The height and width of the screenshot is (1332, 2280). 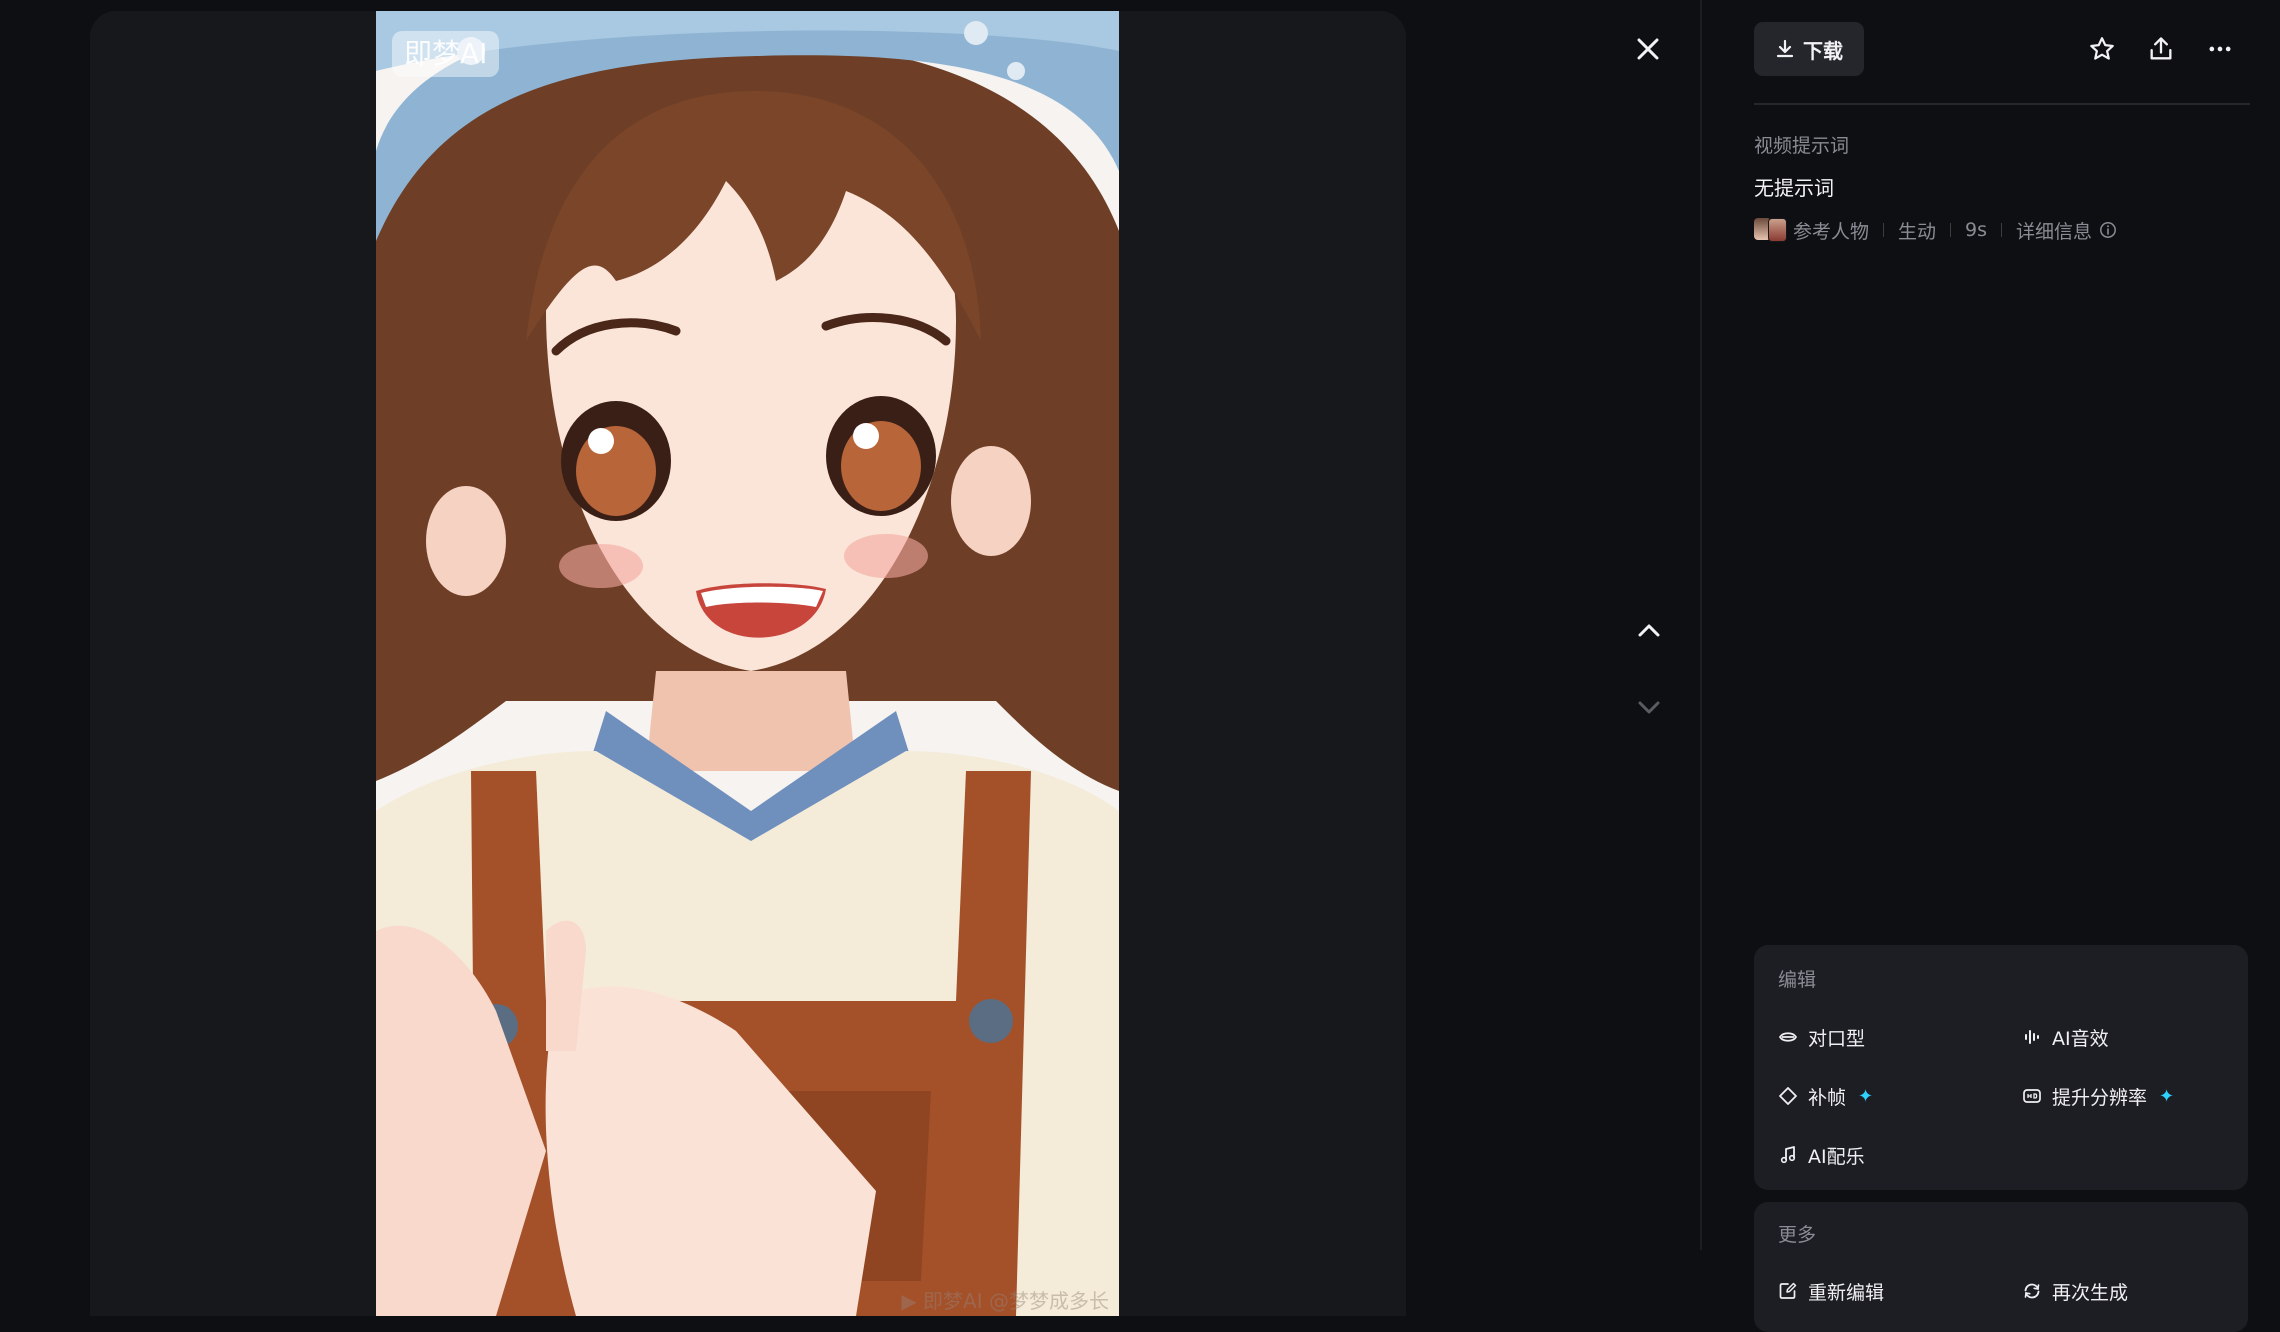 I want to click on music-note-icon, so click(x=1788, y=1155).